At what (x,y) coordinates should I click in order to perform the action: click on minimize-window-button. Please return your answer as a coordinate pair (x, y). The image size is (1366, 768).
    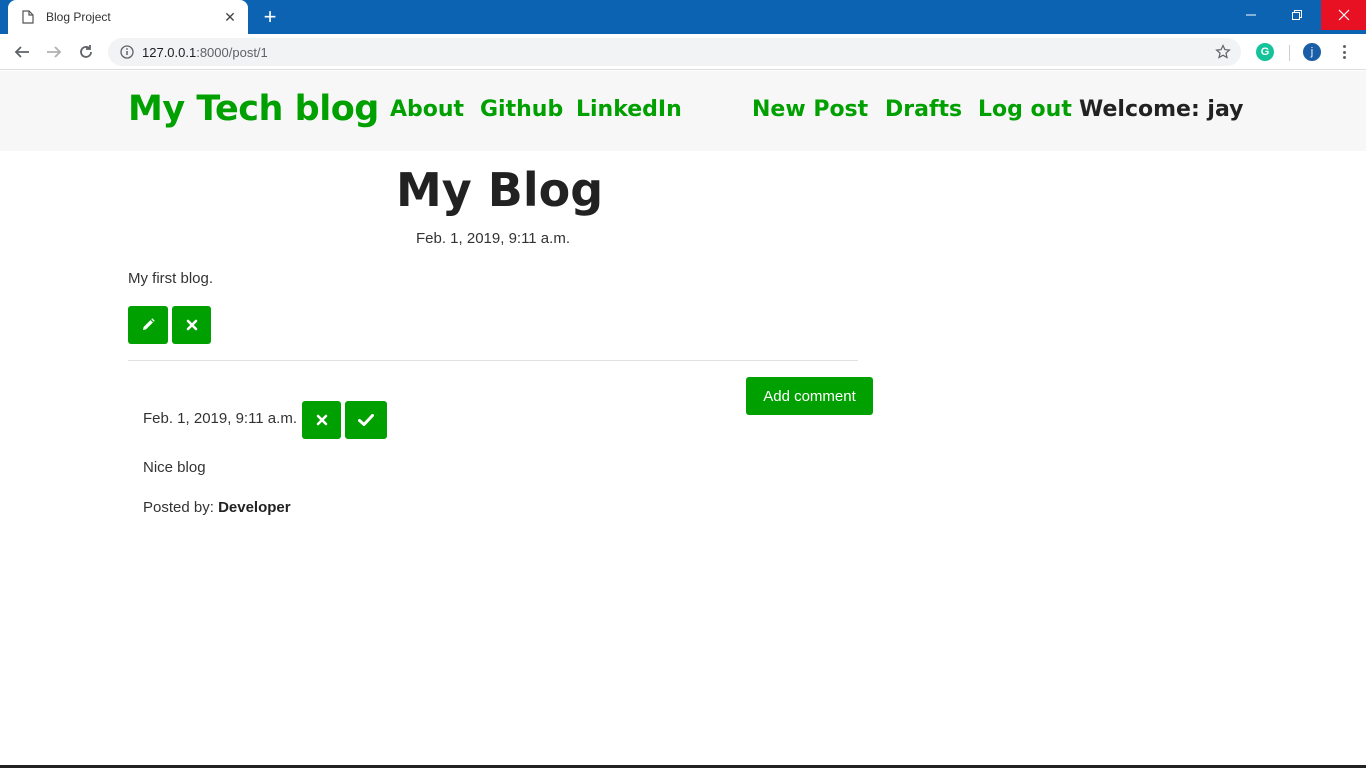
    Looking at the image, I should click on (1251, 15).